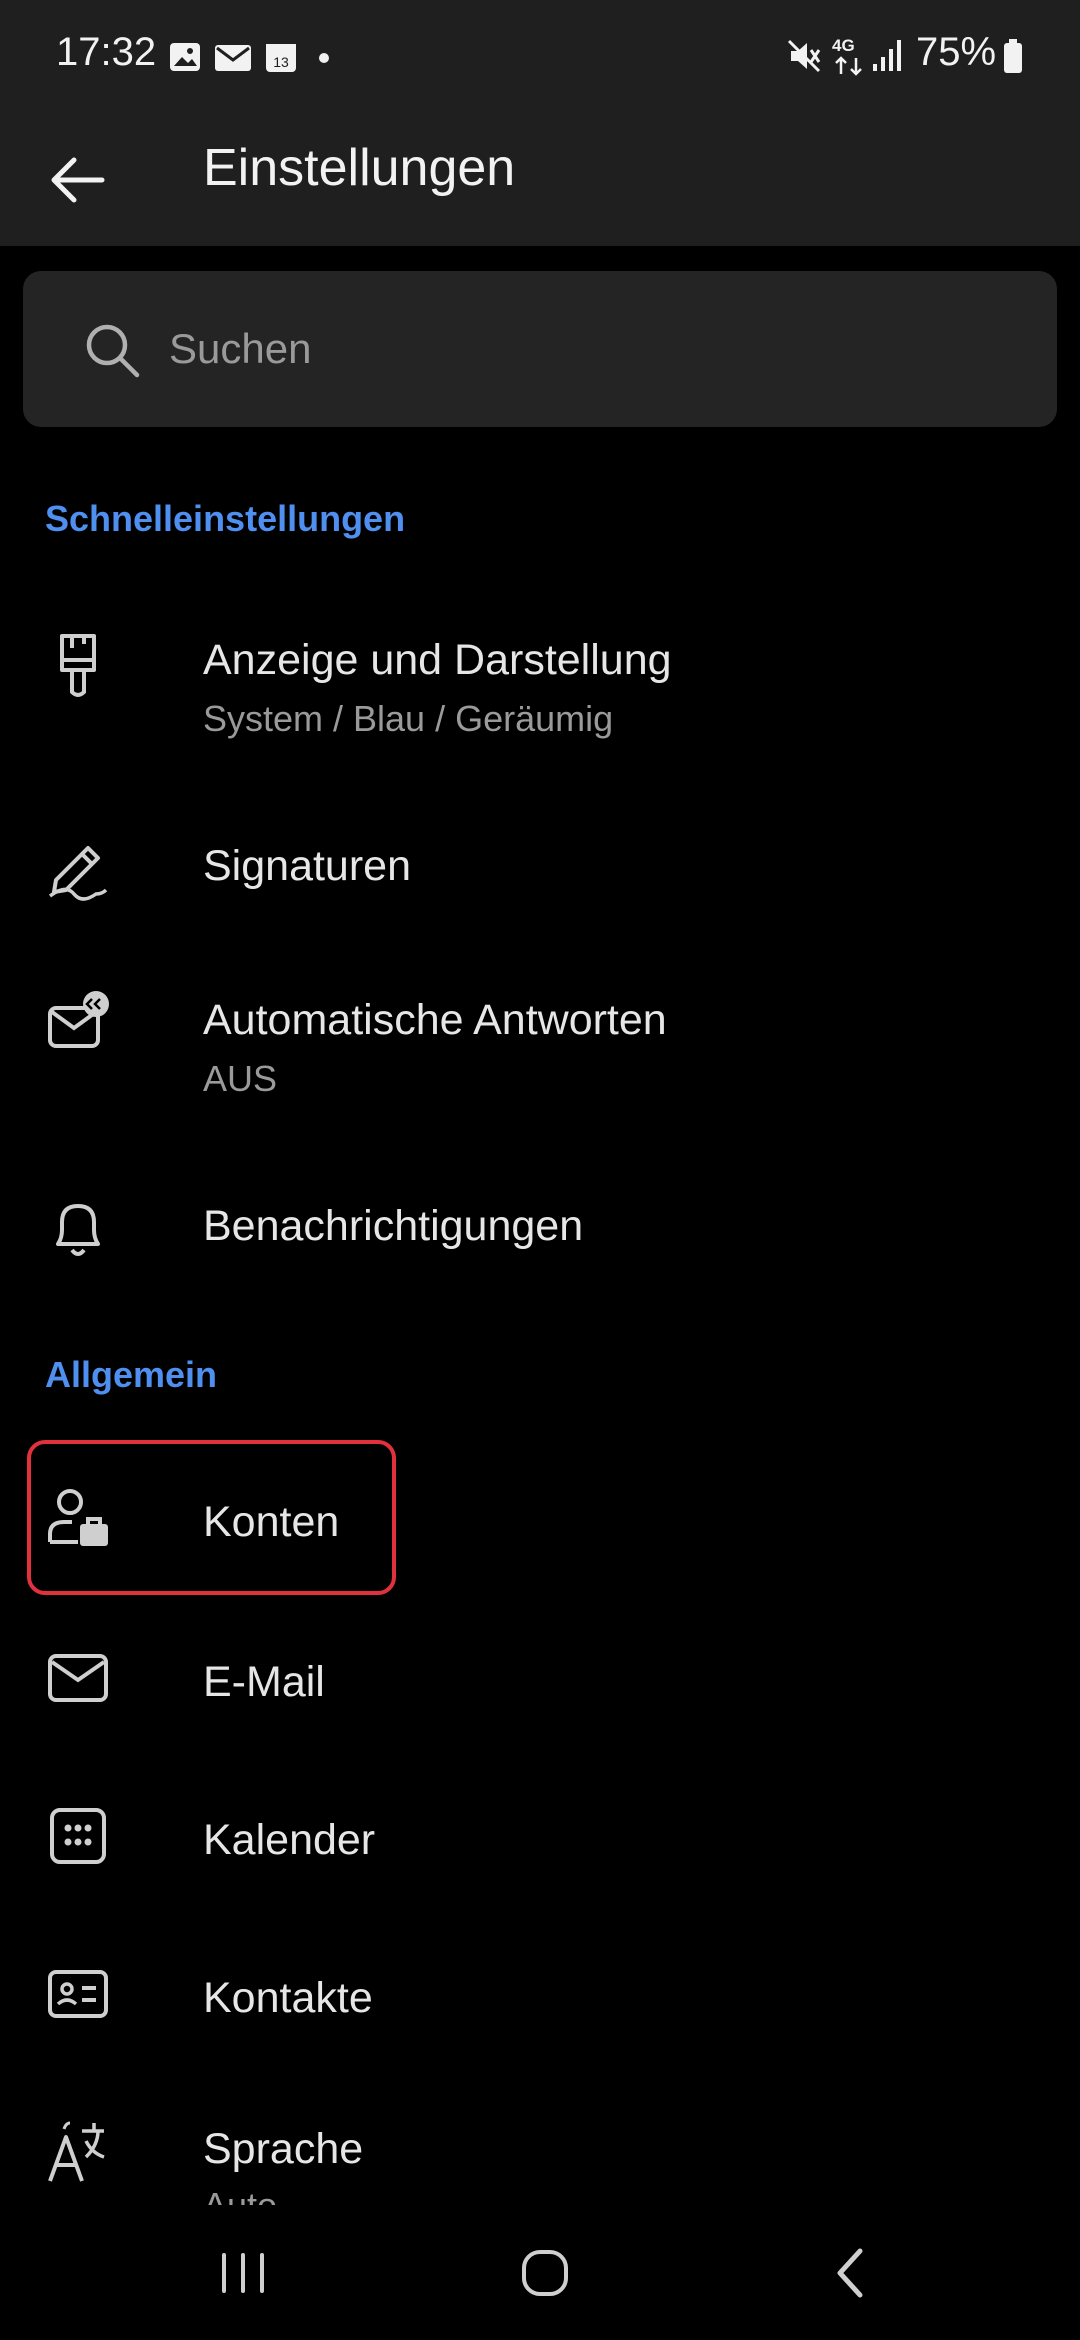  What do you see at coordinates (288, 1998) in the screenshot?
I see `item-title: Kontakte` at bounding box center [288, 1998].